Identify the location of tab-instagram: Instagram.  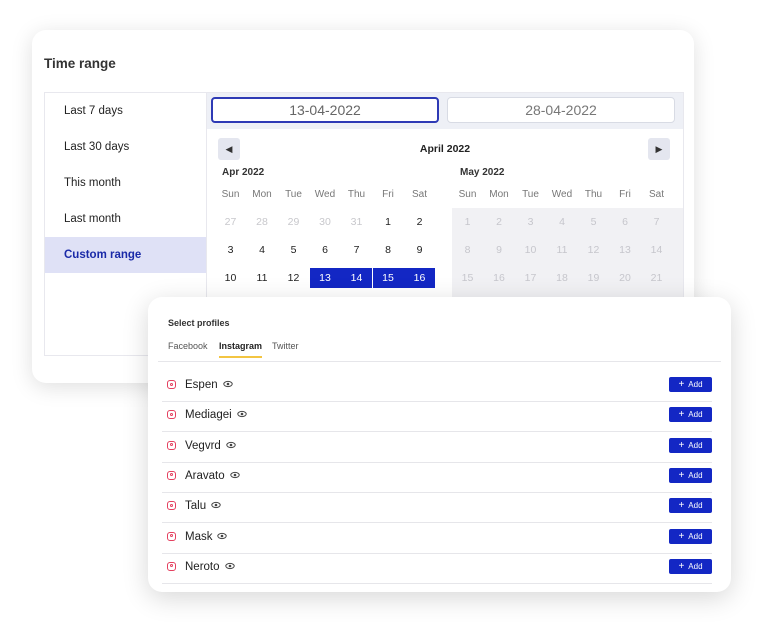
(241, 349).